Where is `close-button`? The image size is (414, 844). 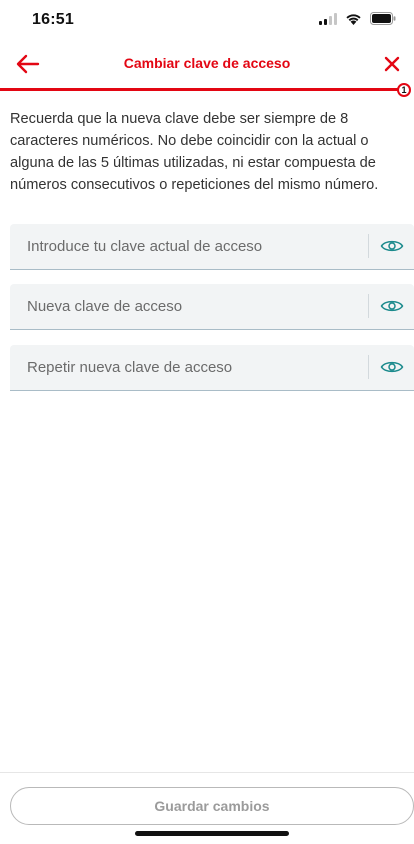
close-button is located at coordinates (392, 64).